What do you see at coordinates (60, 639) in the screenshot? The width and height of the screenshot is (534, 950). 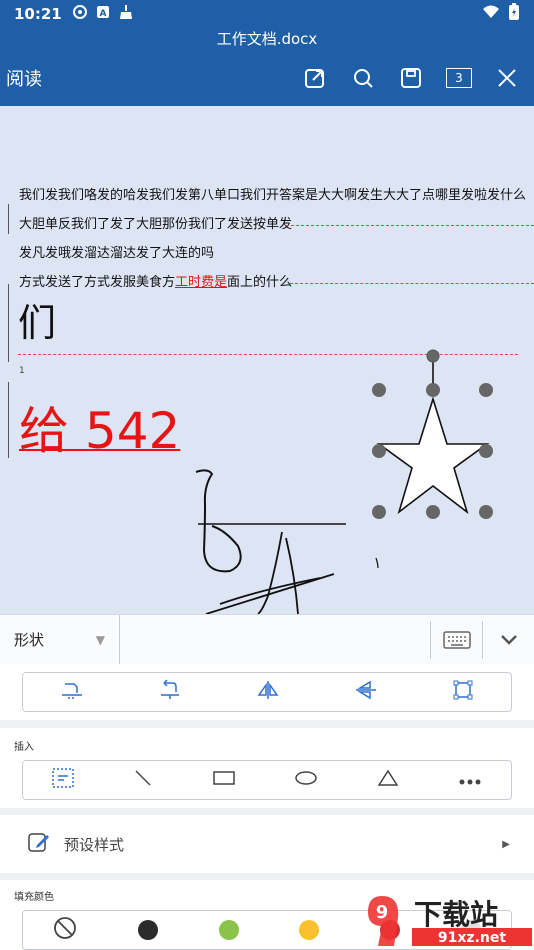 I see `shape-category-select: 形状 ▼` at bounding box center [60, 639].